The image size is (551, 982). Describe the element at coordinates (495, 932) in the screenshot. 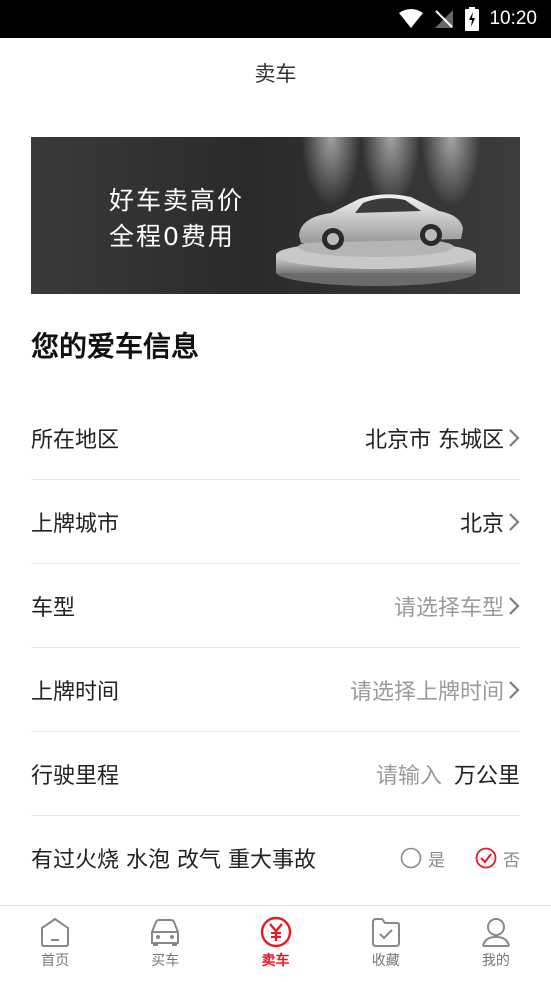

I see `user-icon` at that location.